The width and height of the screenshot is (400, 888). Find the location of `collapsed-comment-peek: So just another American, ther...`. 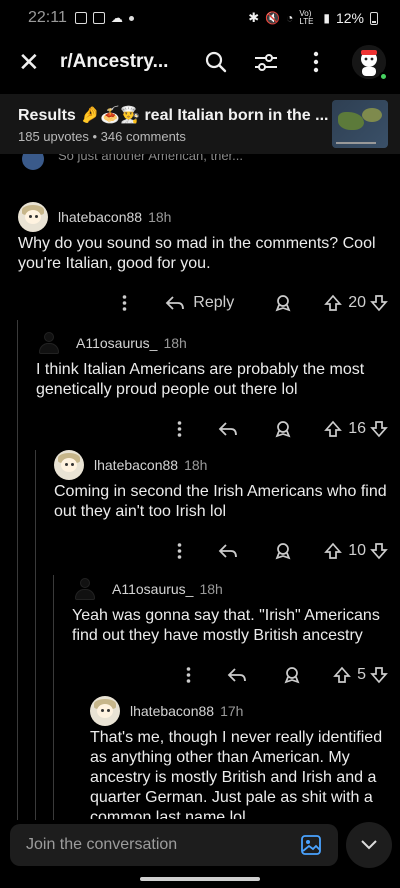

collapsed-comment-peek: So just another American, ther... is located at coordinates (200, 163).